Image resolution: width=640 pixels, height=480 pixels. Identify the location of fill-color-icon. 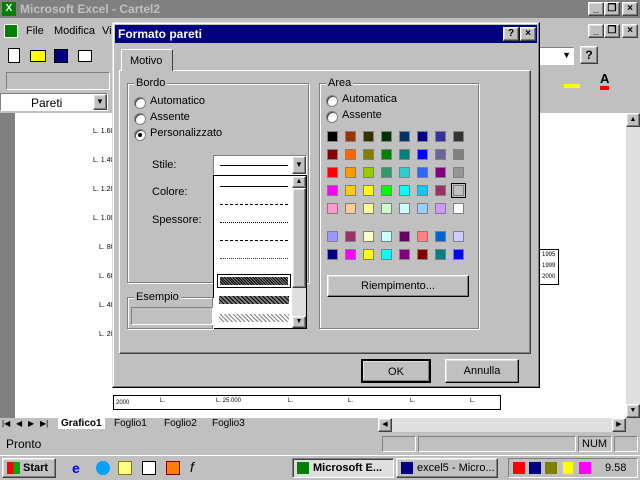
(572, 81).